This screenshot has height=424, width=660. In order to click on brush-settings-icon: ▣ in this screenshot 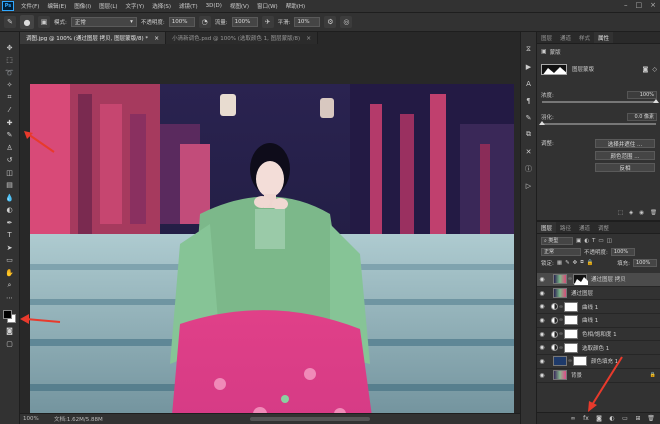, I will do `click(44, 22)`.